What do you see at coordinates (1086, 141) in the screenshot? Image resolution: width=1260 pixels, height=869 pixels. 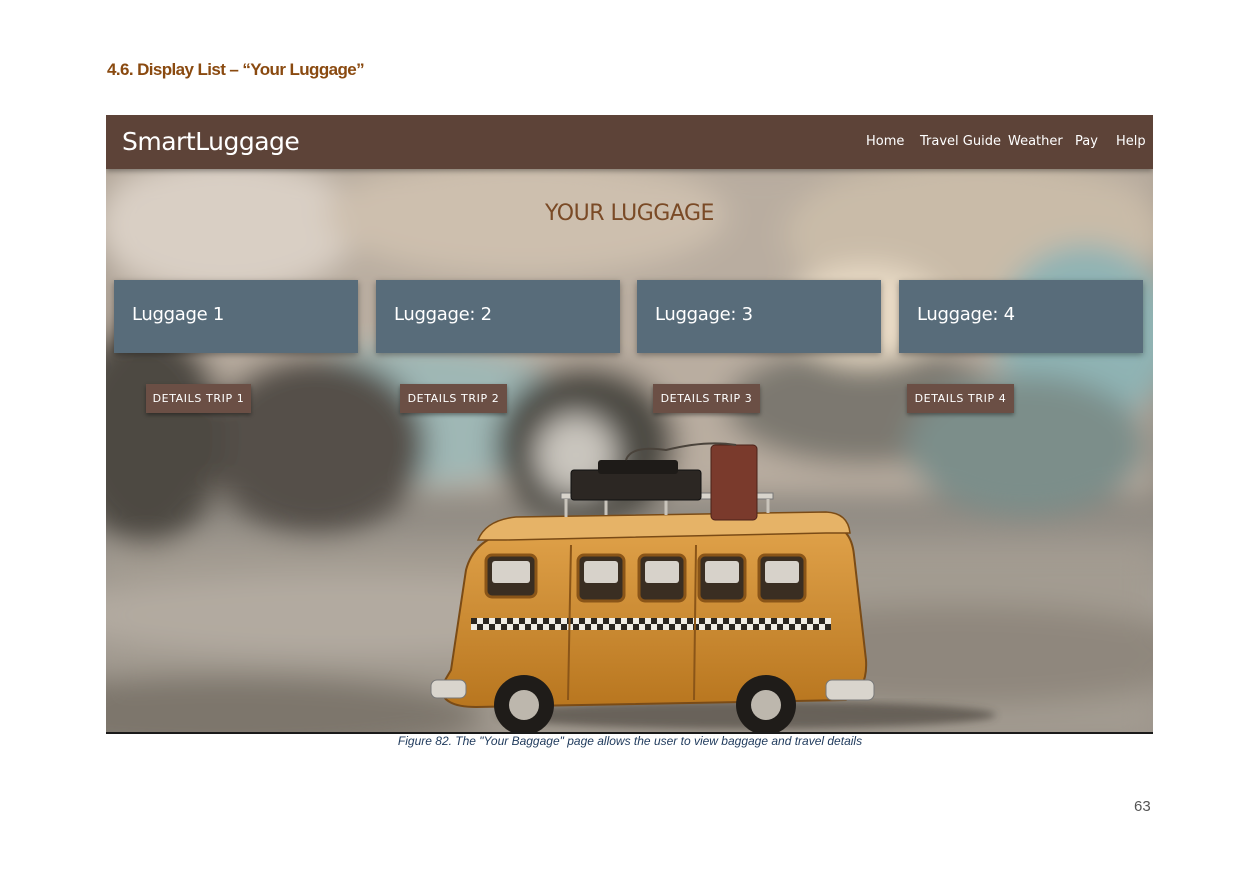 I see `nav-pay: Pay` at bounding box center [1086, 141].